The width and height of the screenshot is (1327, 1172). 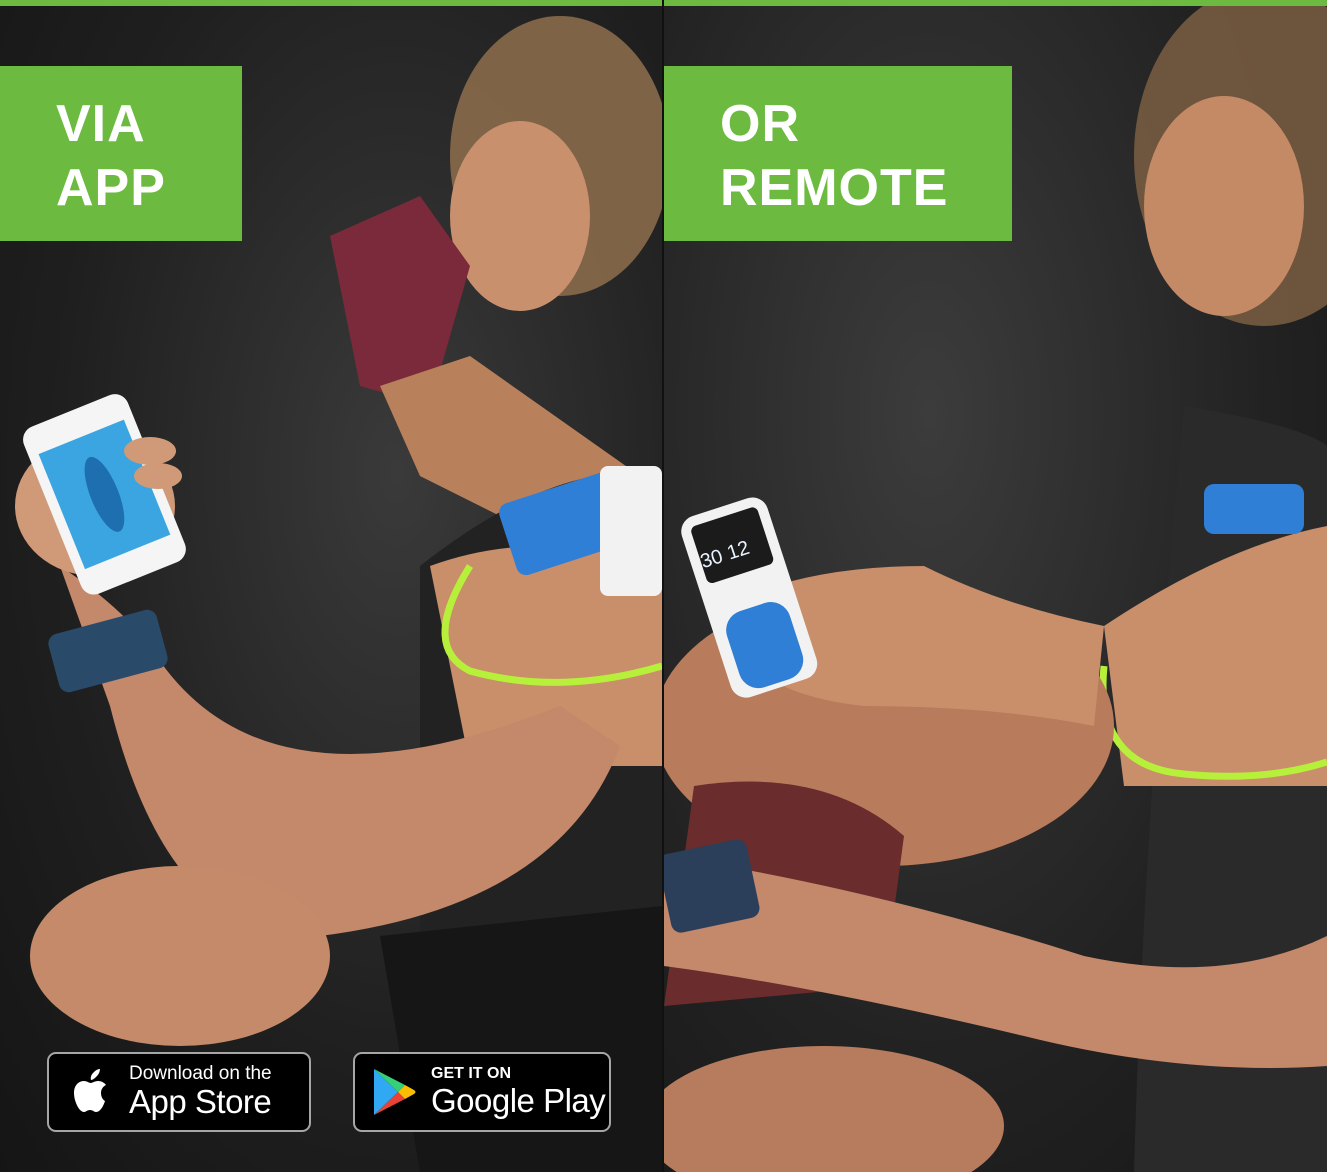 What do you see at coordinates (471, 1073) in the screenshot?
I see `google-play-small-text: GET IT ON` at bounding box center [471, 1073].